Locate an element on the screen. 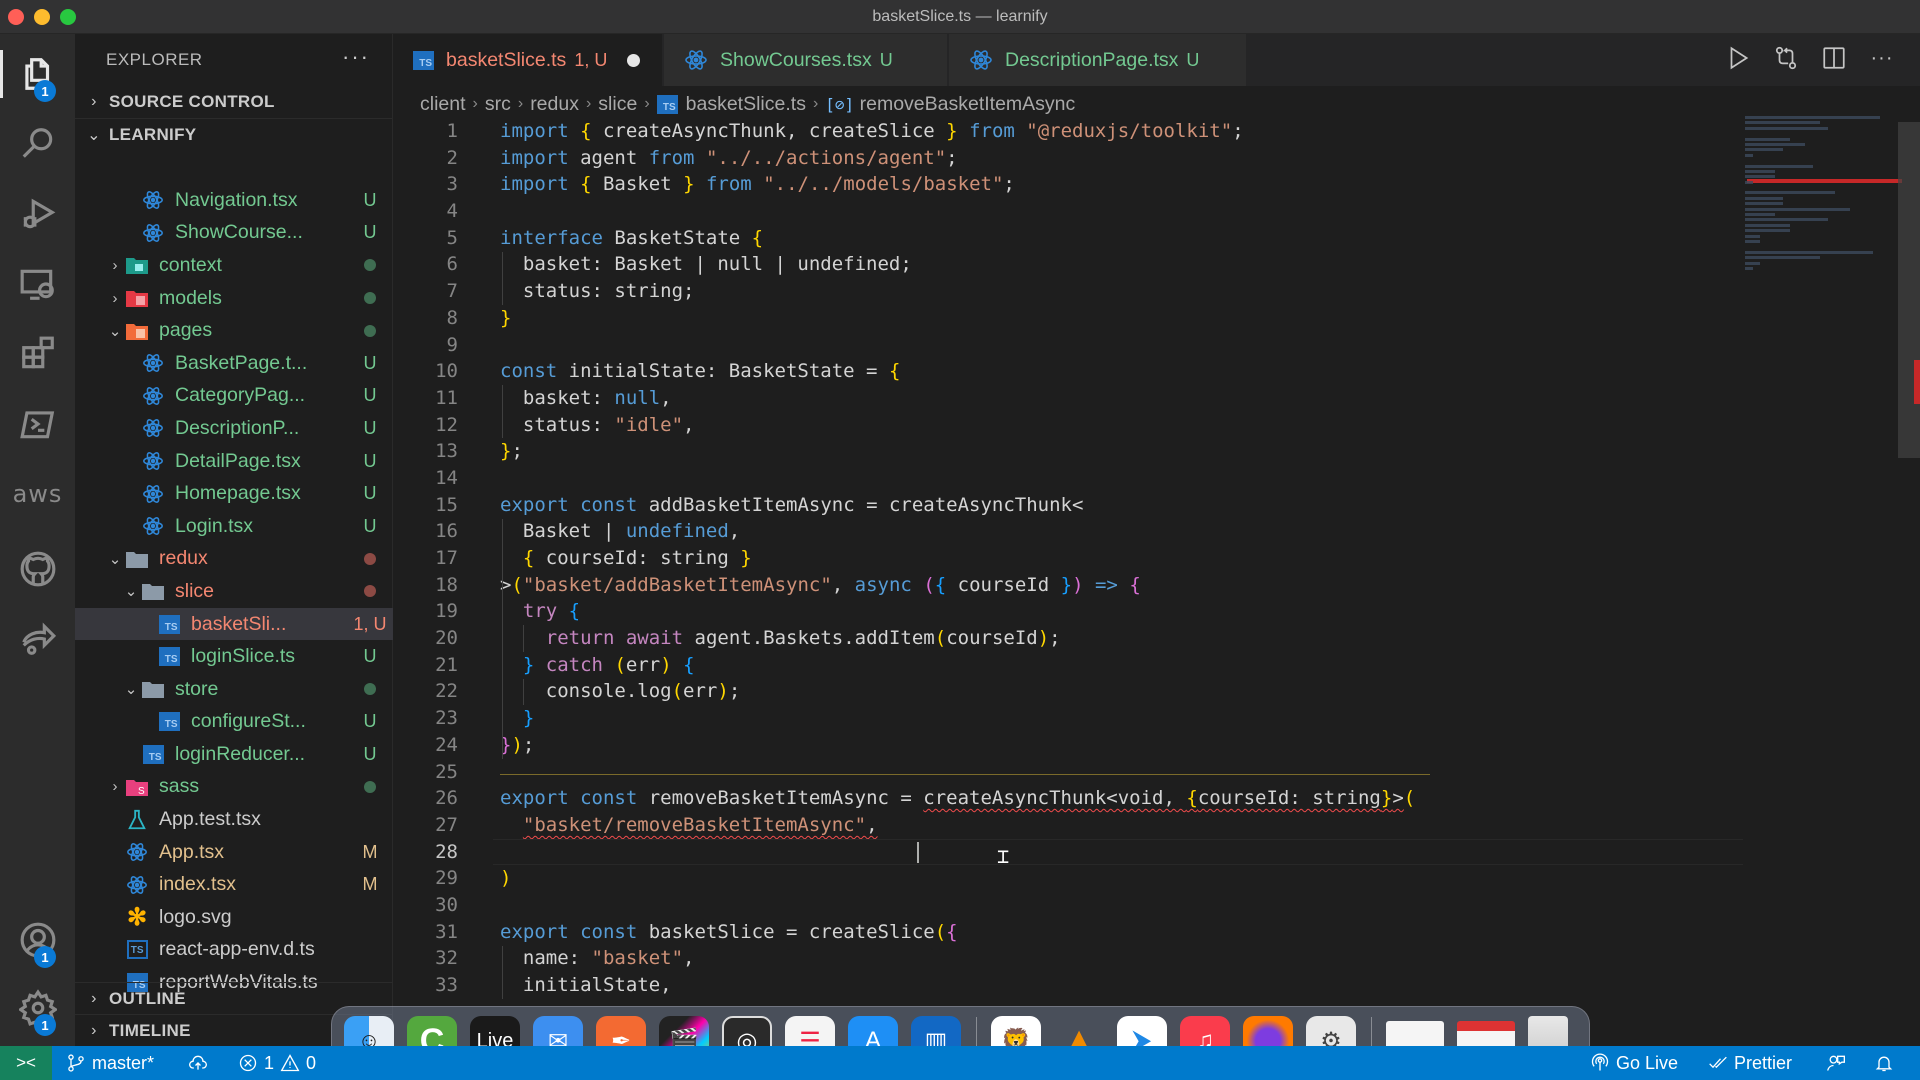  code-line: 6 basket: Basket | null | undefined; is located at coordinates (1068, 264).